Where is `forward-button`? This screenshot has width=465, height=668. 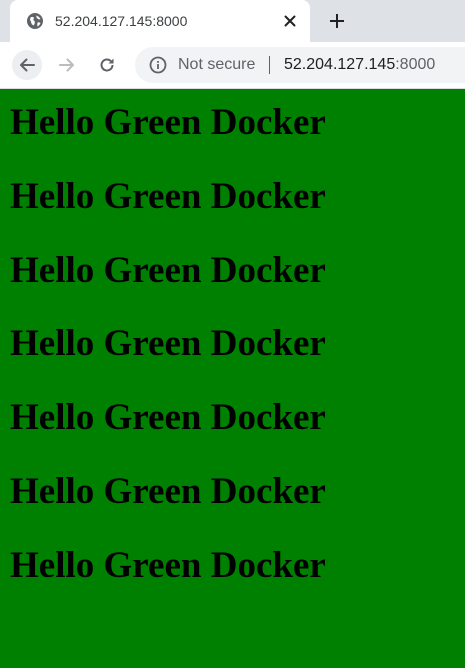
forward-button is located at coordinates (67, 65).